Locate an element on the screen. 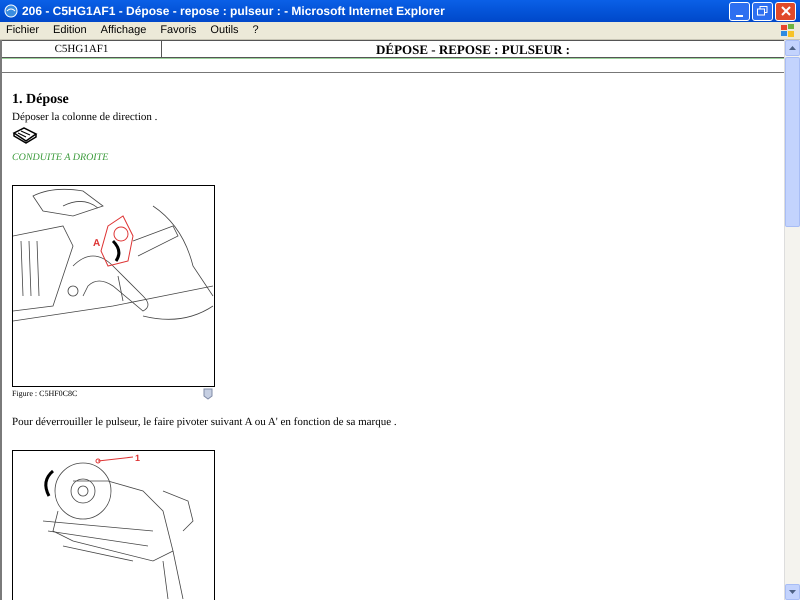 Image resolution: width=800 pixels, height=600 pixels. menu-item: Favoris is located at coordinates (178, 30).